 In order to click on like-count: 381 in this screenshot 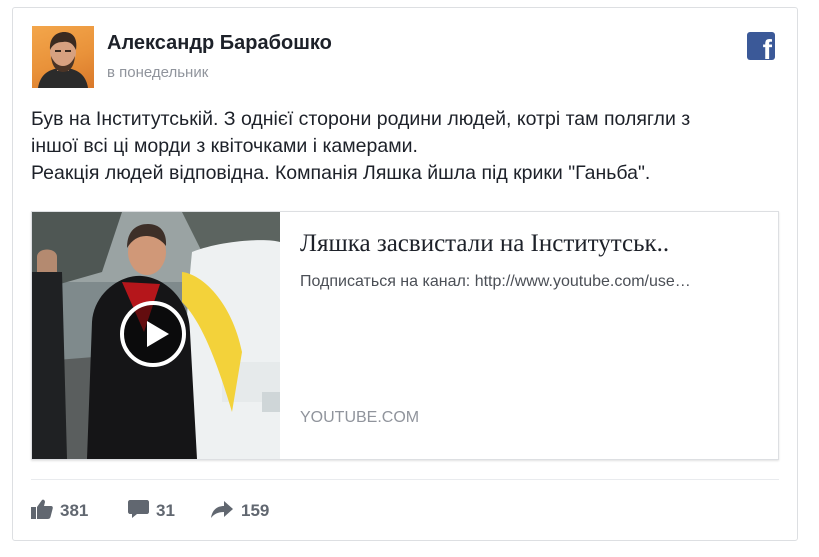, I will do `click(74, 510)`.